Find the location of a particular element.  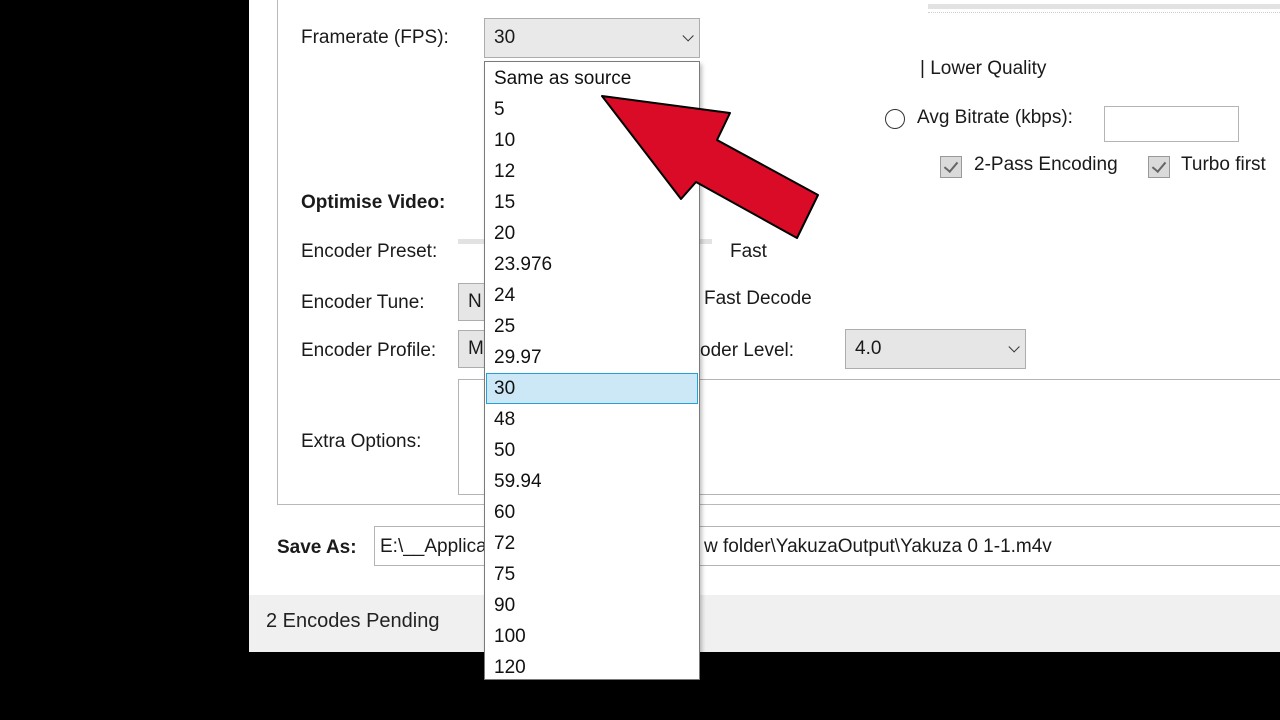

two-pass-checkbox is located at coordinates (951, 167).